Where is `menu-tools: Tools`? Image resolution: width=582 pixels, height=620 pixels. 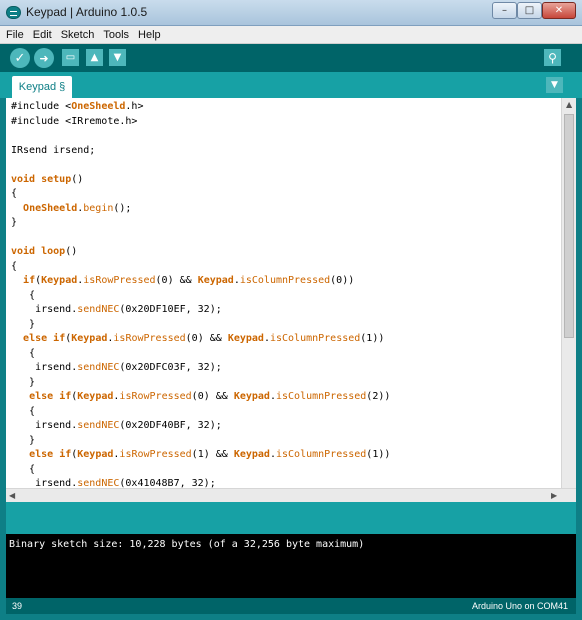
menu-tools: Tools is located at coordinates (116, 35).